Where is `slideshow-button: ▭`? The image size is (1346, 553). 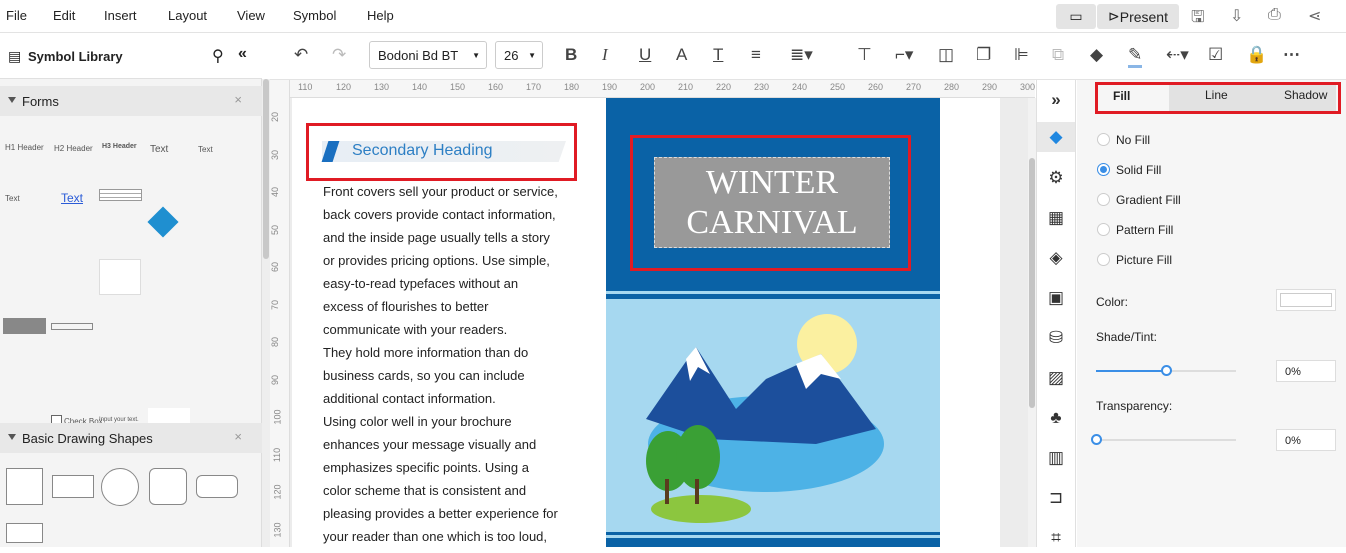 slideshow-button: ▭ is located at coordinates (1076, 16).